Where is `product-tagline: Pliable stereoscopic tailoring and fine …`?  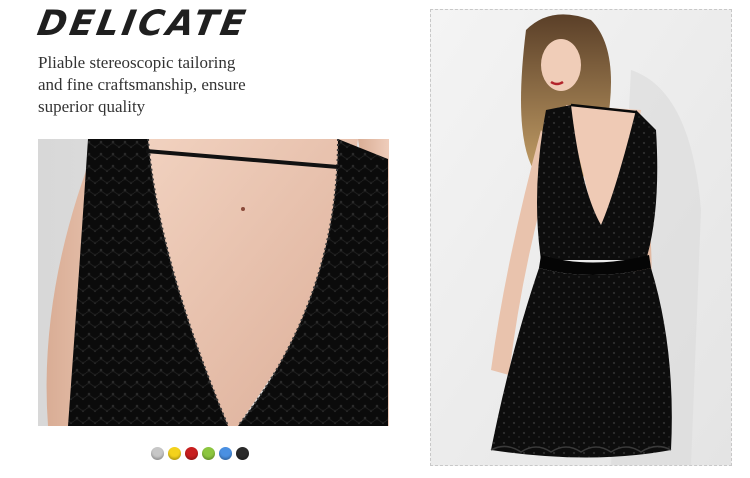 product-tagline: Pliable stereoscopic tailoring and fine … is located at coordinates (168, 85).